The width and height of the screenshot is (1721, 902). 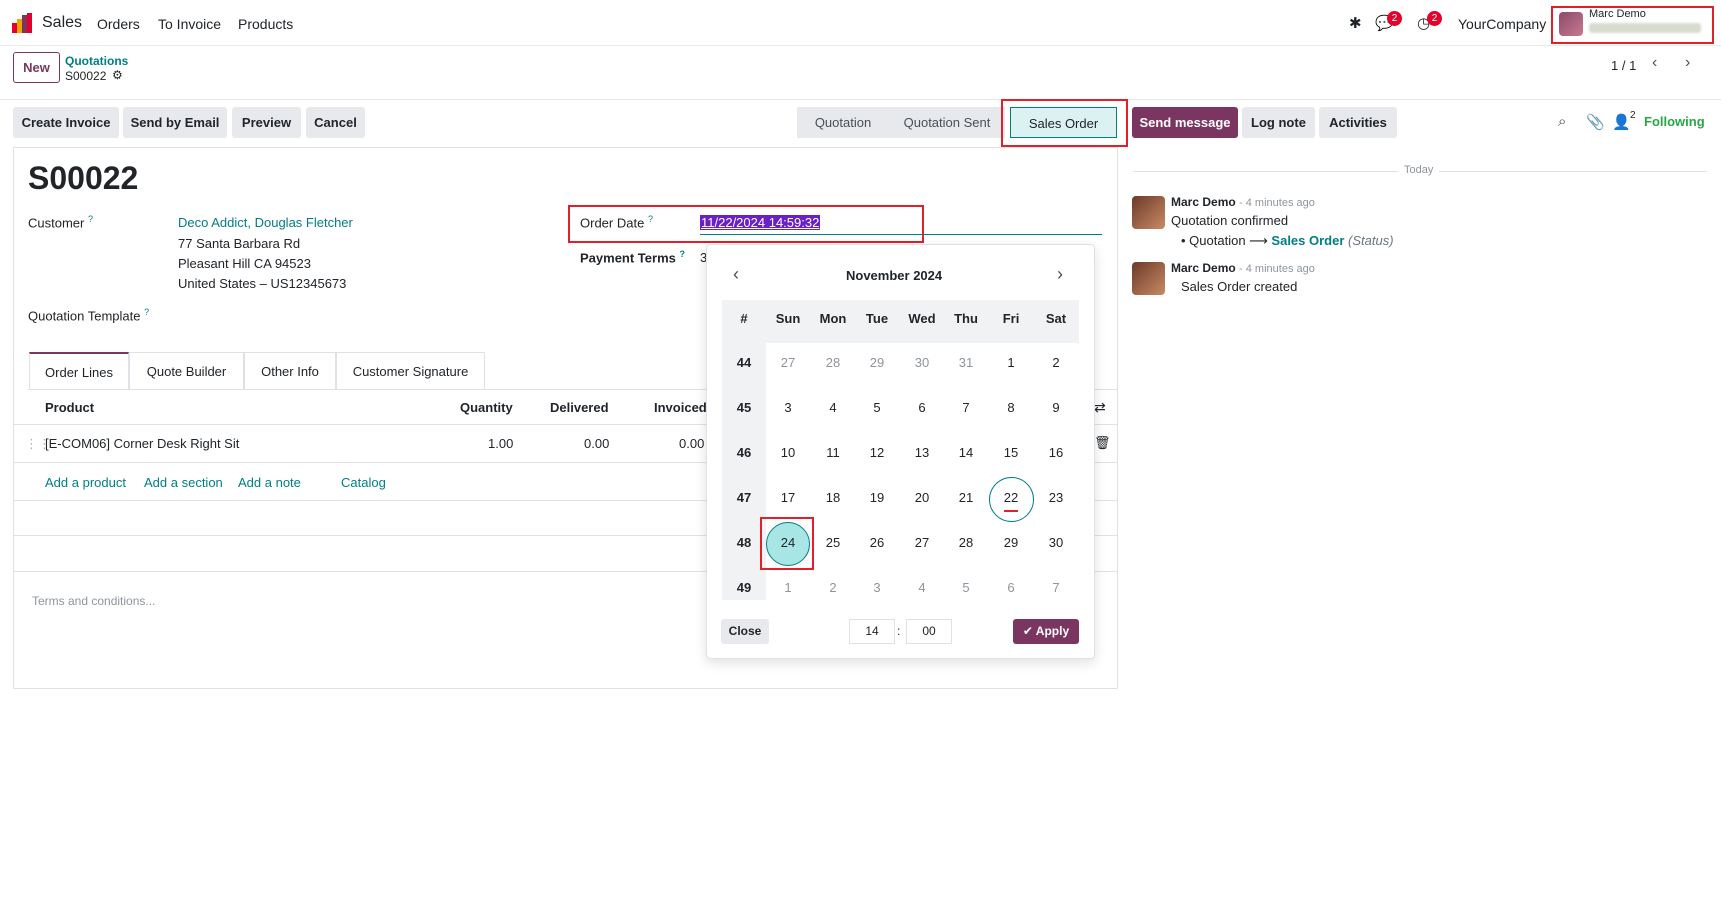 I want to click on app-logo-icon, so click(x=22, y=23).